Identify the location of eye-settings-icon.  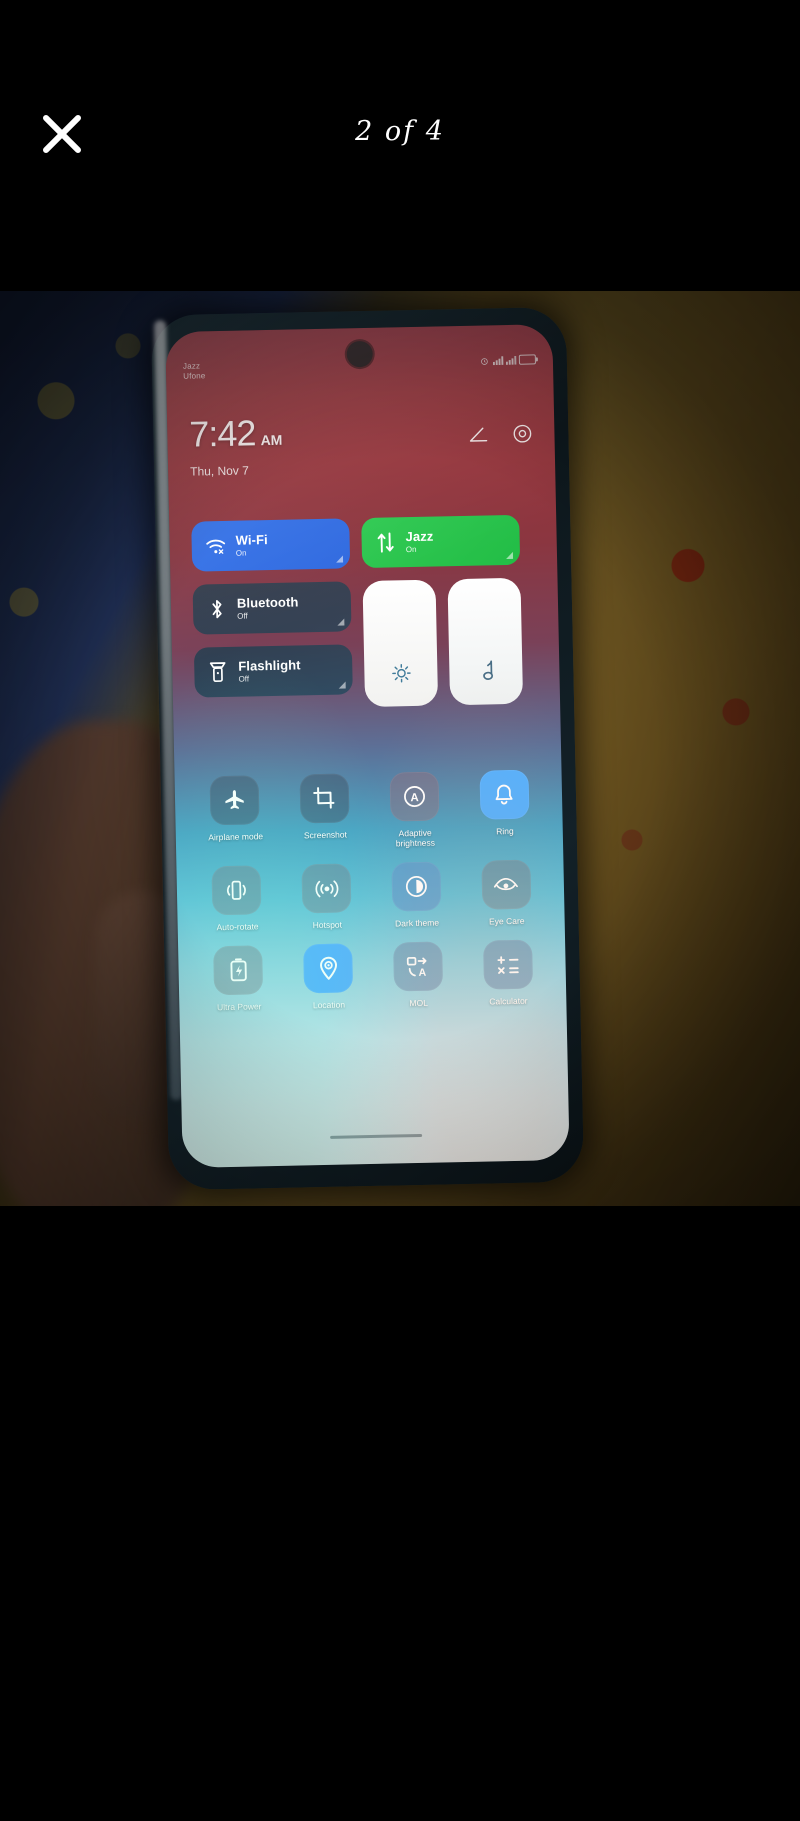
(522, 435).